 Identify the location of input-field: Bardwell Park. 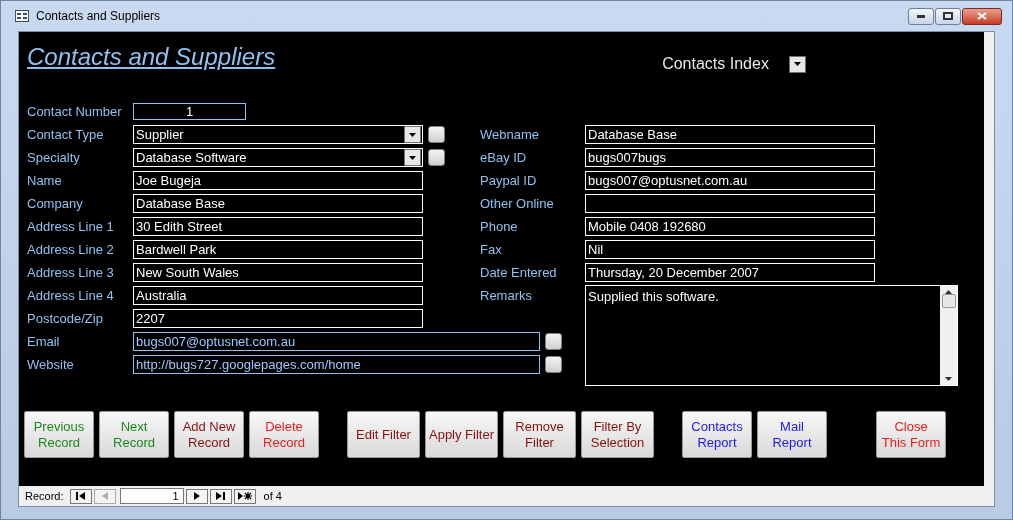
(278, 249).